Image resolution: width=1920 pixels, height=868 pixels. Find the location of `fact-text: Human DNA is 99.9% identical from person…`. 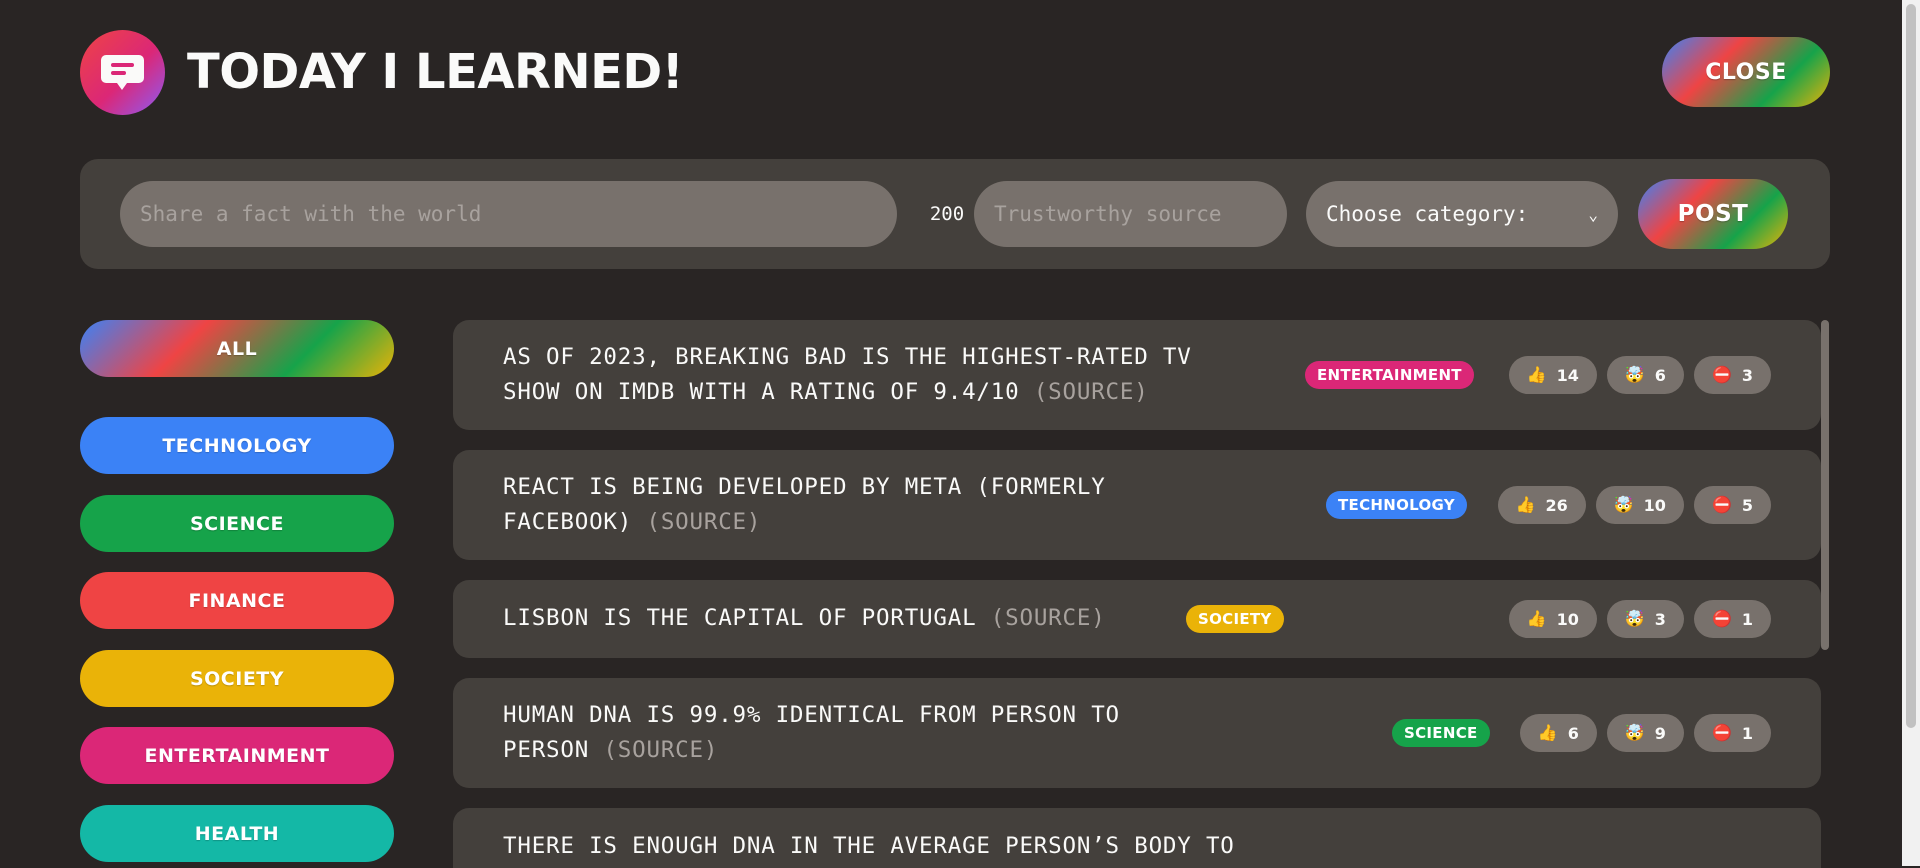

fact-text: Human DNA is 99.9% identical from person… is located at coordinates (811, 733).